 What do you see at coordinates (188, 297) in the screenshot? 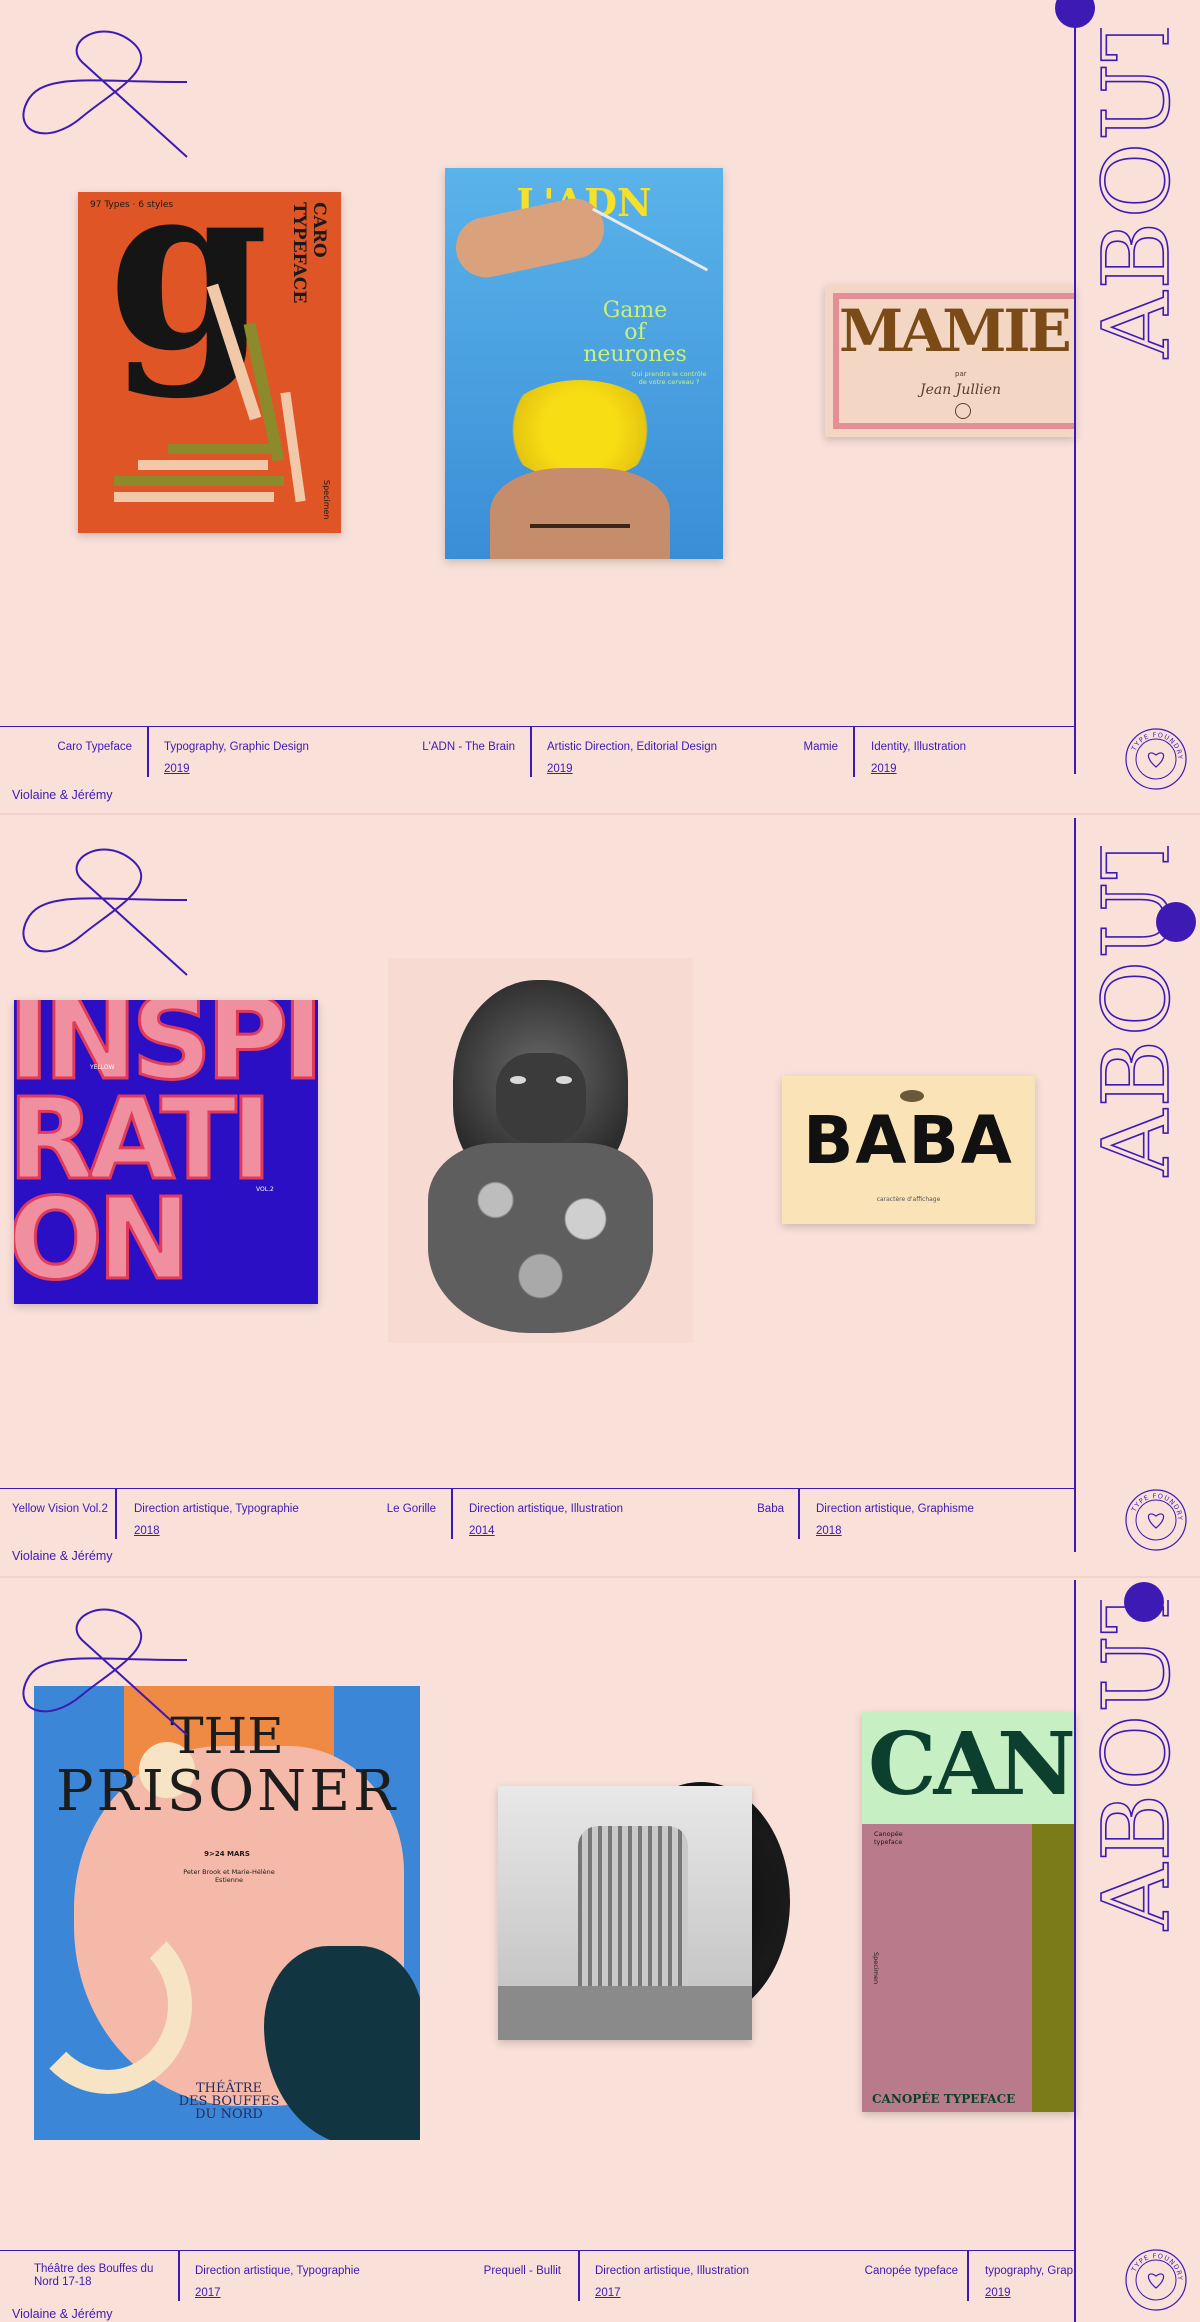
I see `caro-glyph: g` at bounding box center [188, 297].